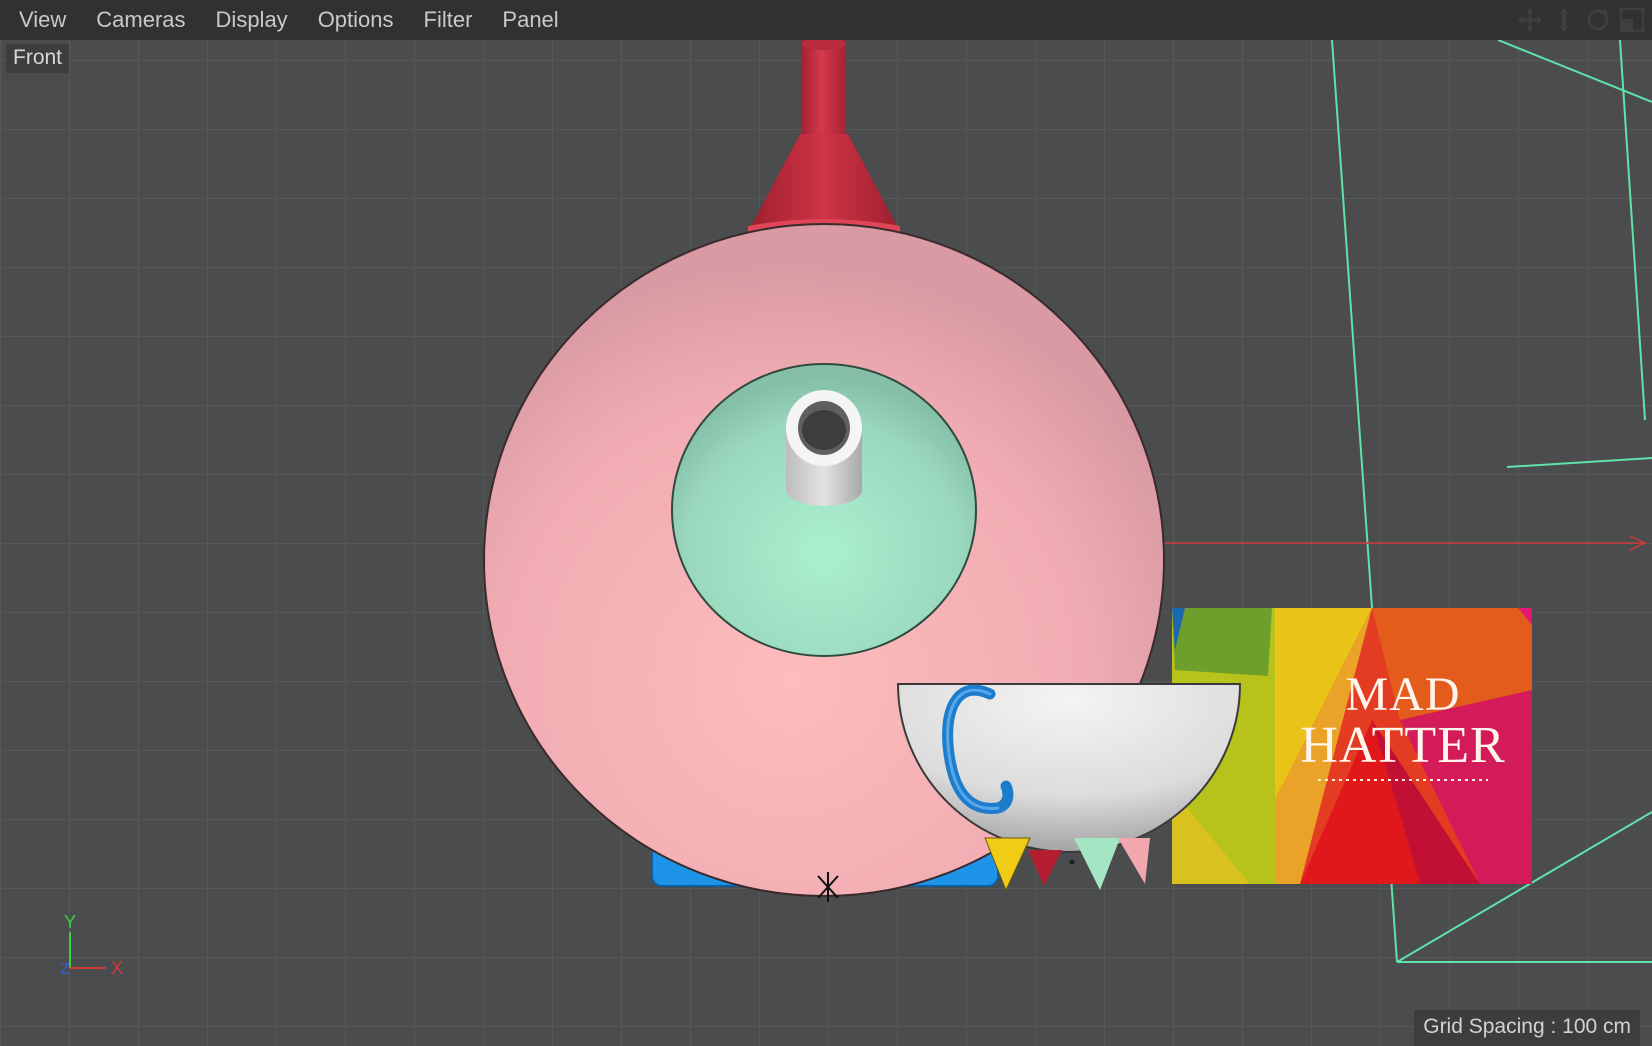 The image size is (1652, 1046). I want to click on axis-y-label: Y, so click(70, 922).